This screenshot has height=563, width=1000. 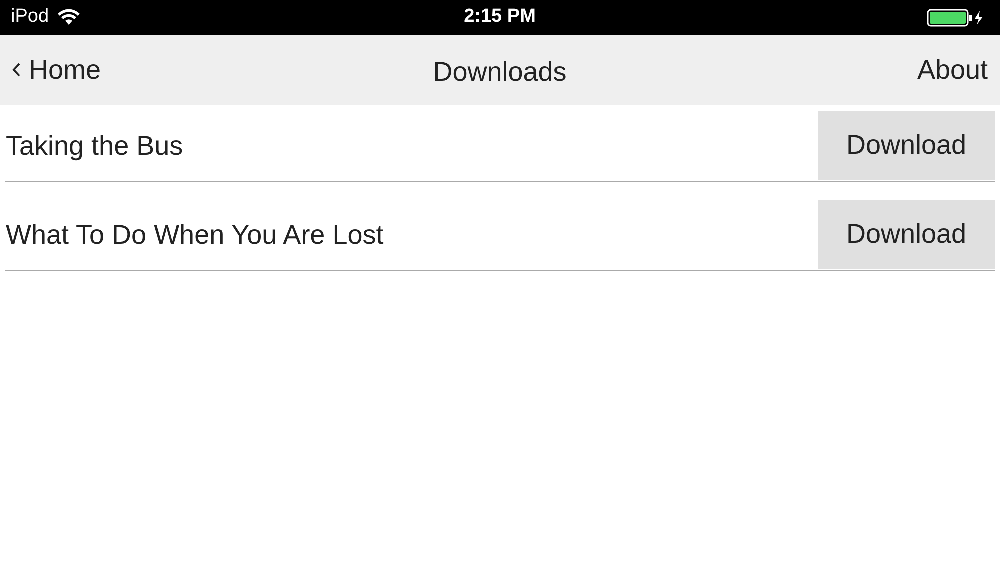 What do you see at coordinates (94, 146) in the screenshot?
I see `item-title: Taking the Bus` at bounding box center [94, 146].